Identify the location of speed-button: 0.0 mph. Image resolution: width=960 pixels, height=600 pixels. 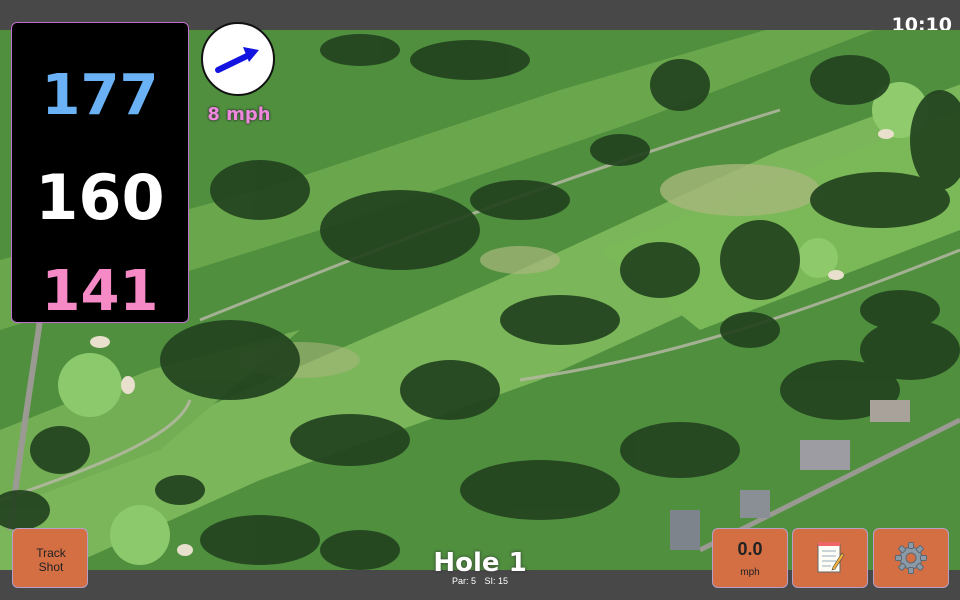
(750, 558).